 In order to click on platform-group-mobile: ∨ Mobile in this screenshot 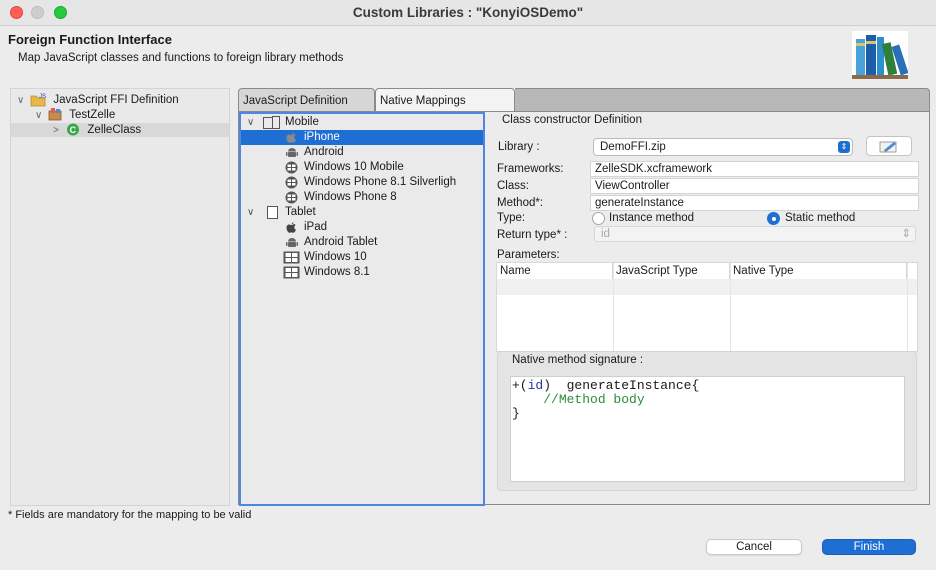, I will do `click(362, 122)`.